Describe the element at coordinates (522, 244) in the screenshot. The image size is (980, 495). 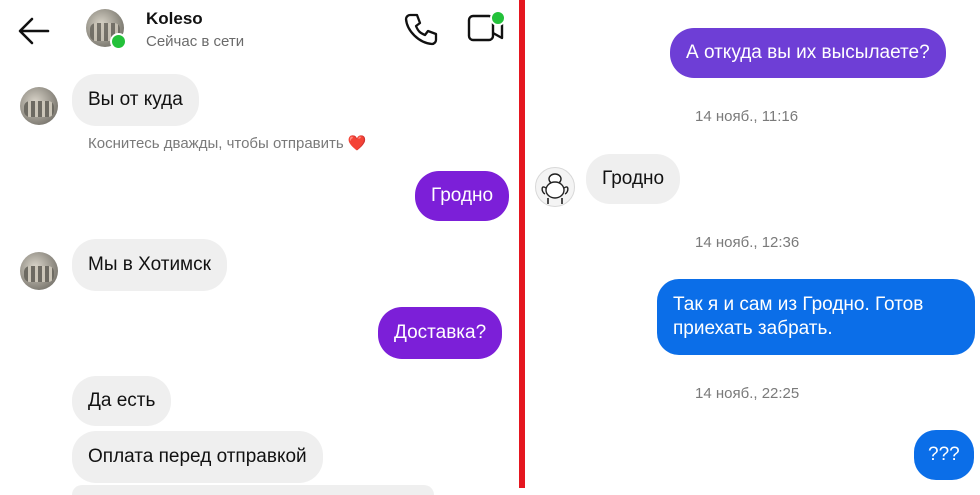
I see `red-divider-line` at that location.